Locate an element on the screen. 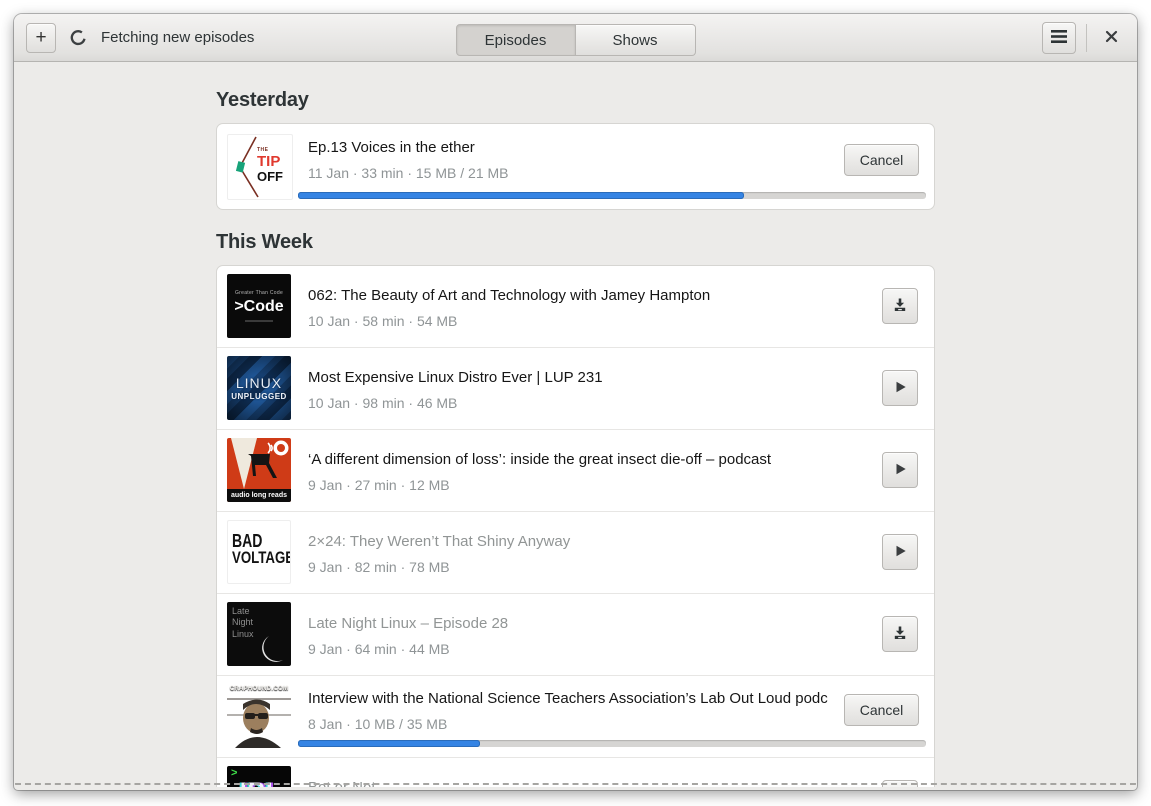 Image resolution: width=1151 pixels, height=806 pixels. header-right-controls is located at coordinates (1083, 37).